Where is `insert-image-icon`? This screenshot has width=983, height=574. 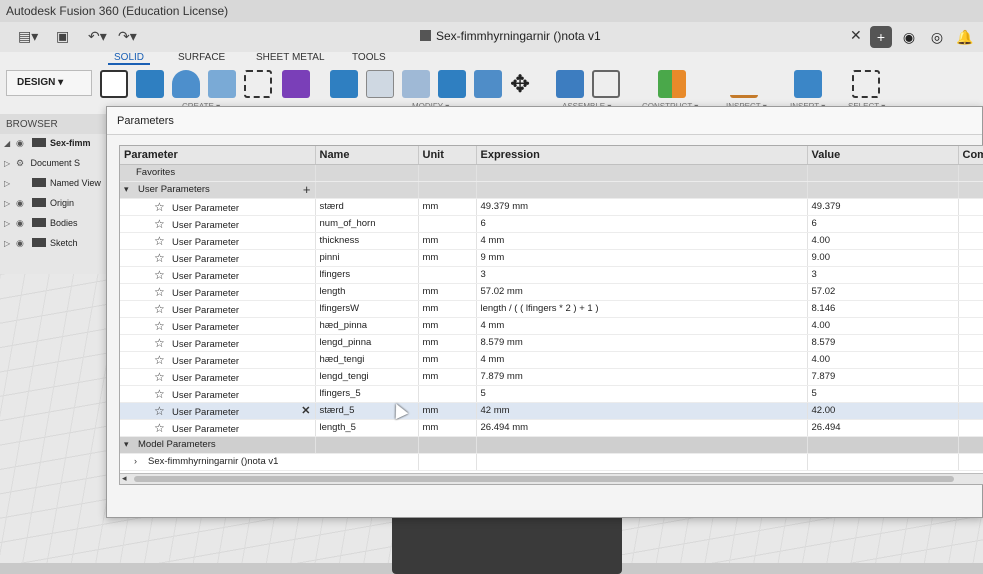 insert-image-icon is located at coordinates (808, 84).